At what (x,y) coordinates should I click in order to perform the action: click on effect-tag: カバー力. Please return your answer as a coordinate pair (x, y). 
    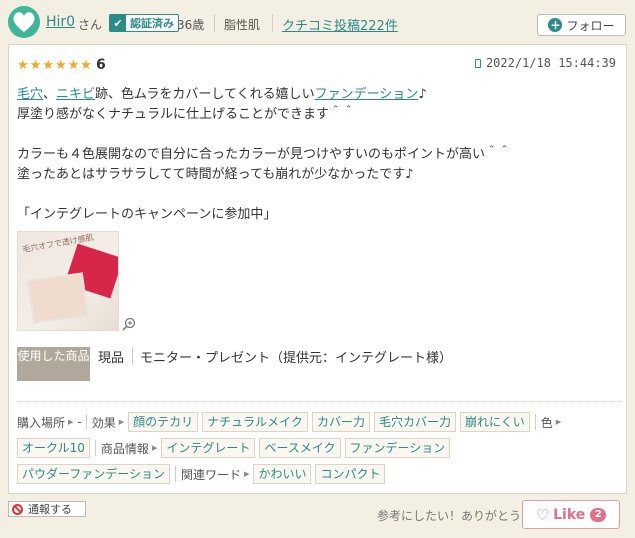
    Looking at the image, I should click on (340, 422).